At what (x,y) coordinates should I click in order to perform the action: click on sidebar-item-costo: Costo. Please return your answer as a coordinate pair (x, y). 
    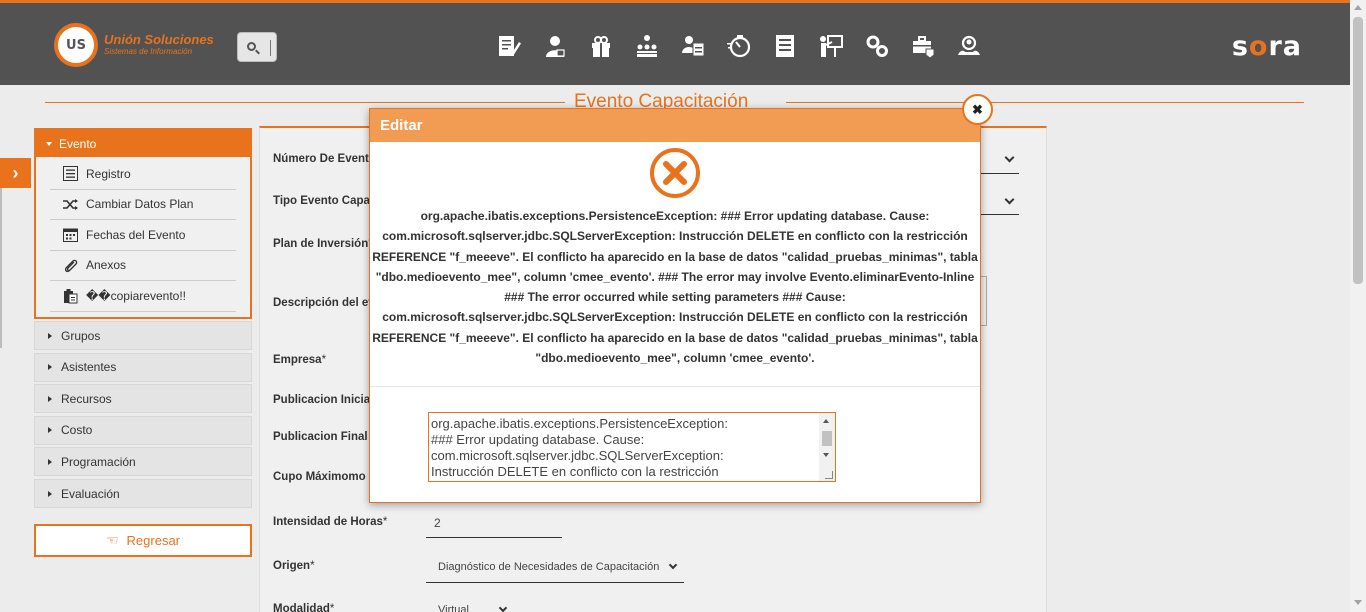
    Looking at the image, I should click on (143, 430).